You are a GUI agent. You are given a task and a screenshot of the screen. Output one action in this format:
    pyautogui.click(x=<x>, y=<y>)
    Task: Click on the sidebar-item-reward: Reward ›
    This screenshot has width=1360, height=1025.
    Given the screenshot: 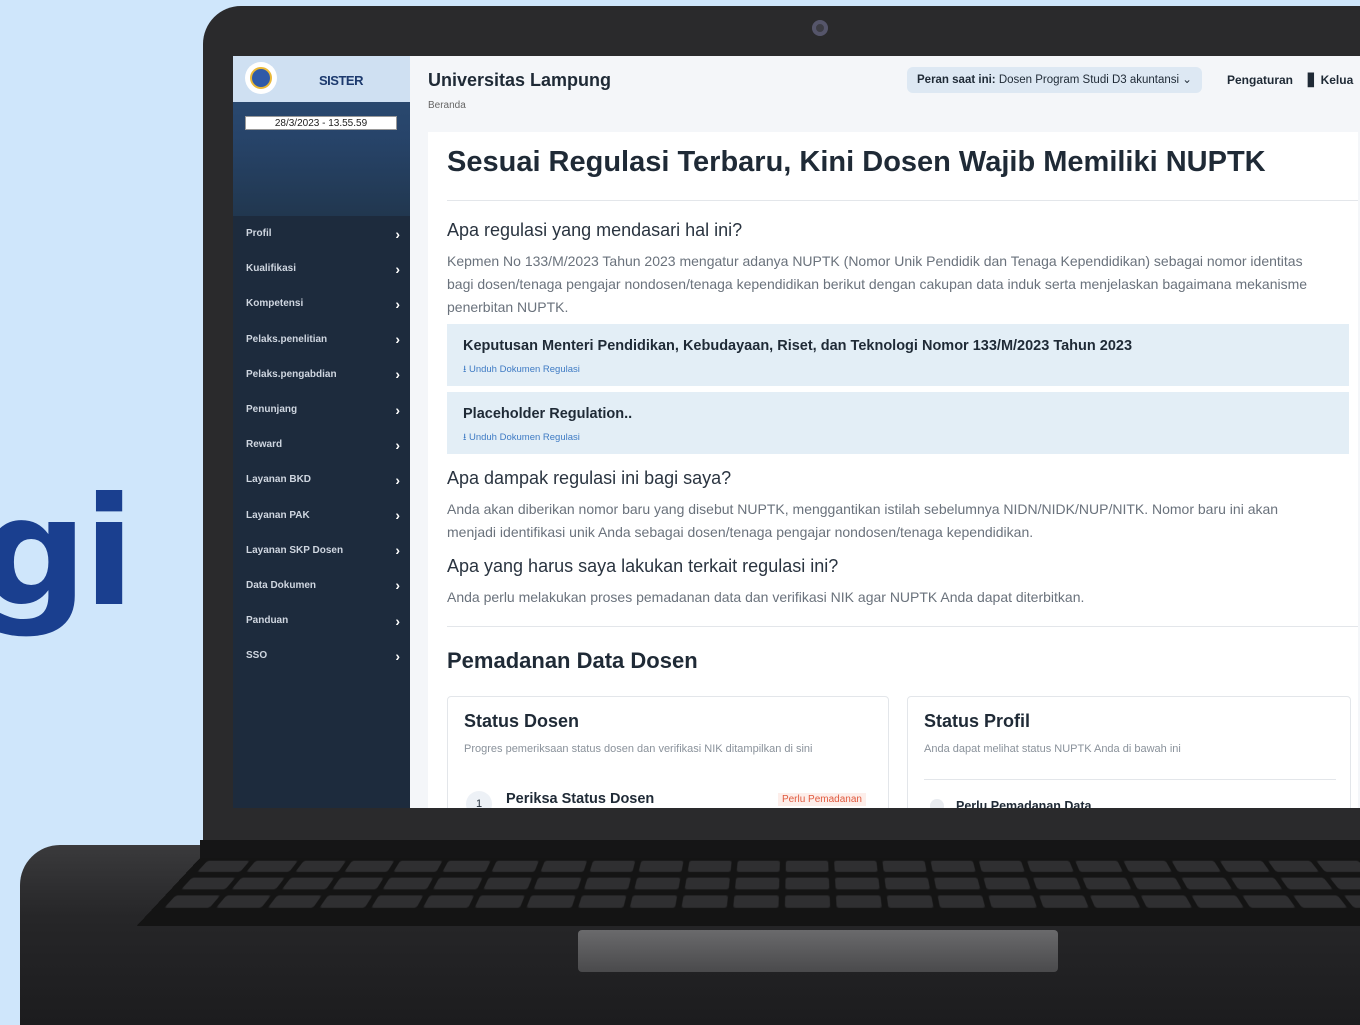 What is the action you would take?
    pyautogui.click(x=321, y=444)
    